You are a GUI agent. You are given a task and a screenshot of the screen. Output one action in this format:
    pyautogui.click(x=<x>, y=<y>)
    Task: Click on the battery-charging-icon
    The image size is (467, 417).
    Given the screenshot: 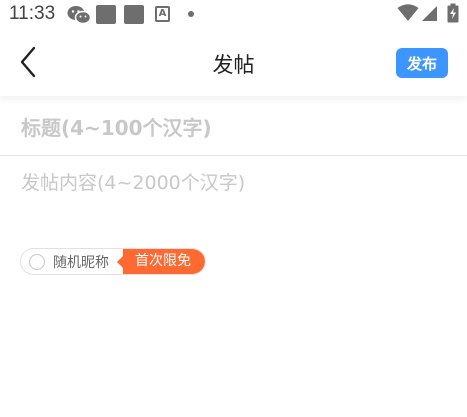 What is the action you would take?
    pyautogui.click(x=453, y=15)
    